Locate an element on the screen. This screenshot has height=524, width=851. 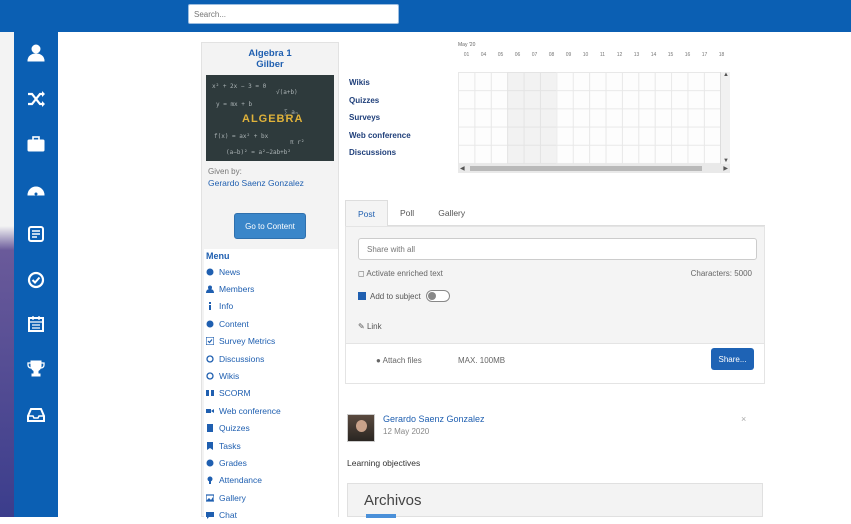
quiz-icon is located at coordinates (210, 428).